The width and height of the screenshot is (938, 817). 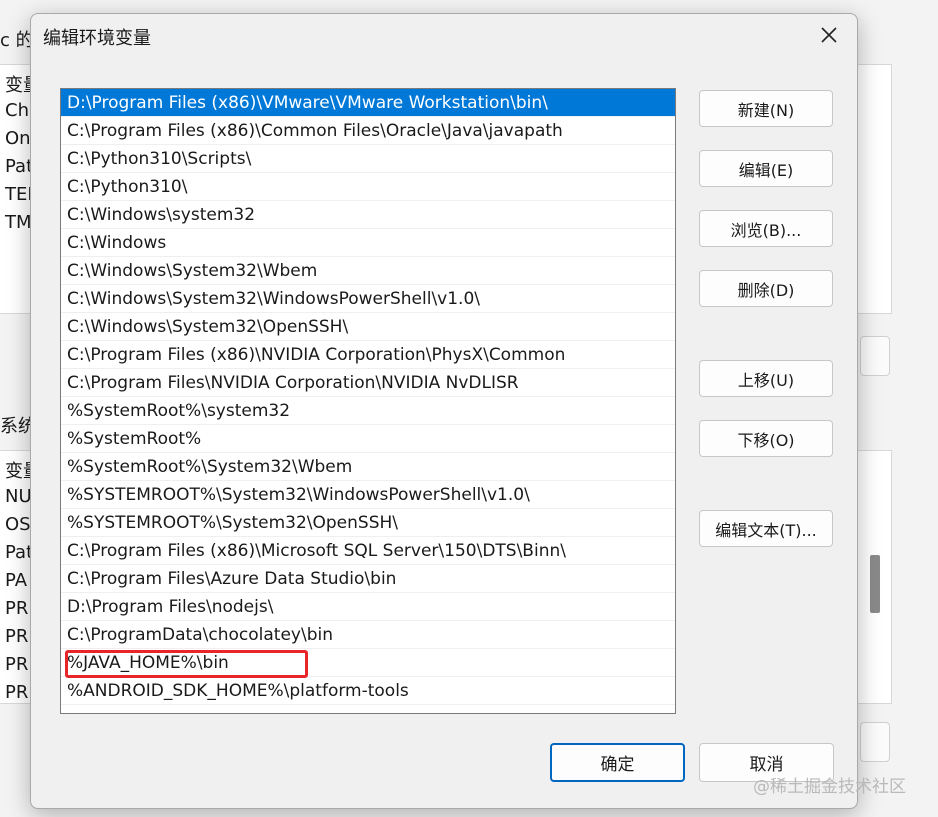 What do you see at coordinates (19, 194) in the screenshot?
I see `list-item: TEI` at bounding box center [19, 194].